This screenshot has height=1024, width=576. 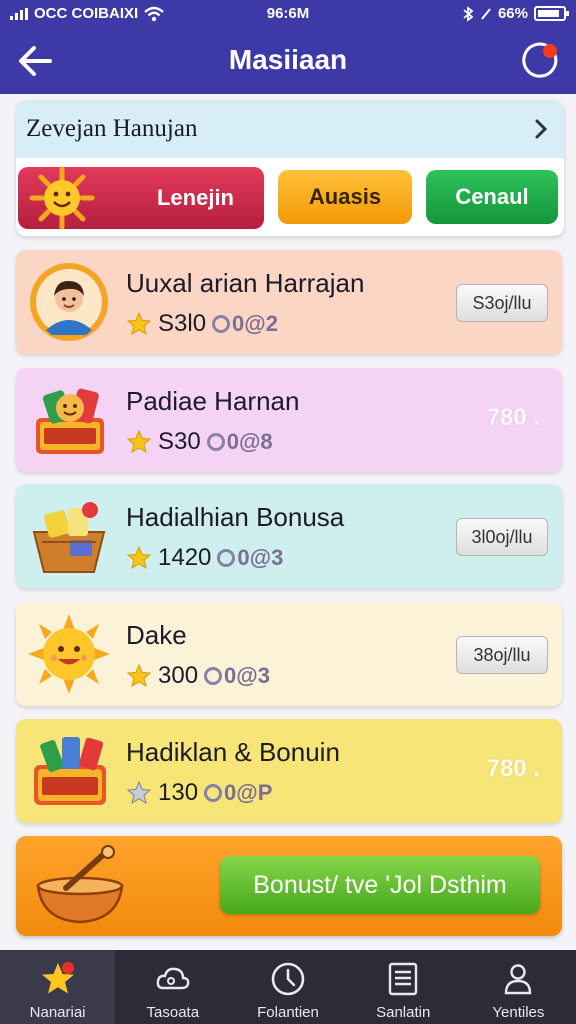 I want to click on battery-percent: 66%, so click(x=512, y=13).